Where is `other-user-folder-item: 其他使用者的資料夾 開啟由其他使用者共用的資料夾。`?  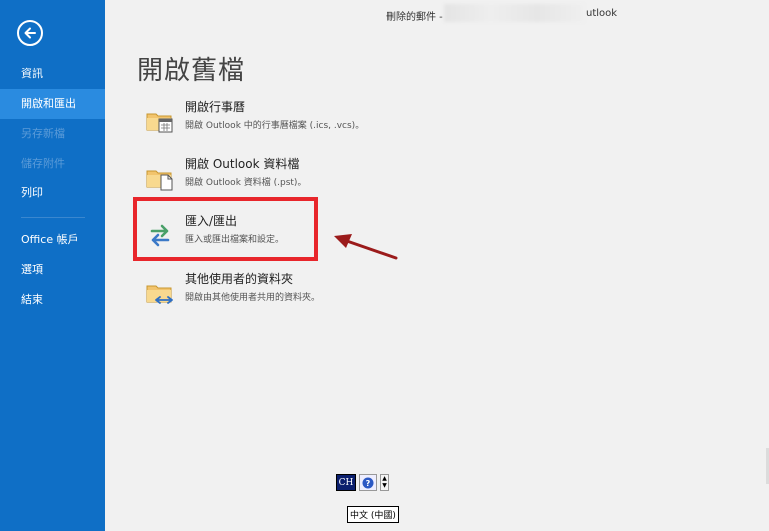
other-user-folder-item: 其他使用者的資料夾 開啟由其他使用者共用的資料夾。 is located at coordinates (290, 295).